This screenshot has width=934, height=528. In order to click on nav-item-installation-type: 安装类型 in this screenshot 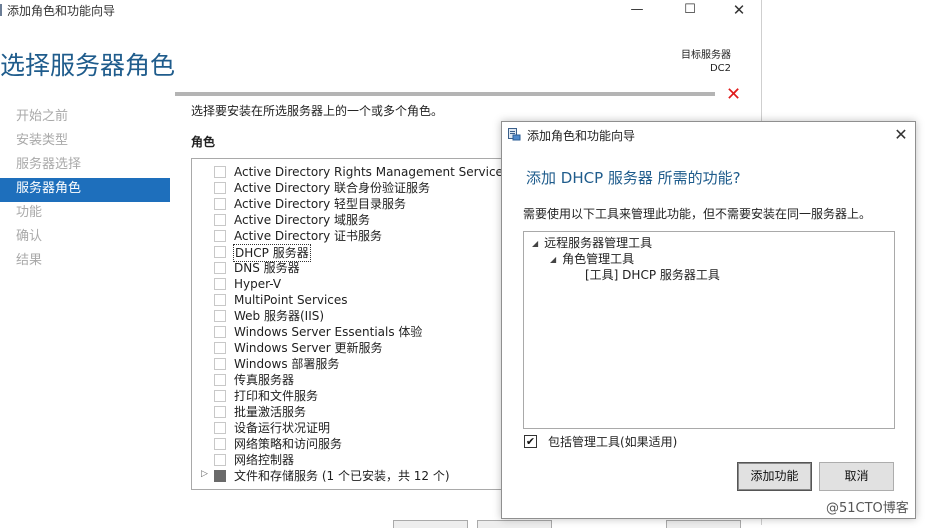, I will do `click(85, 142)`.